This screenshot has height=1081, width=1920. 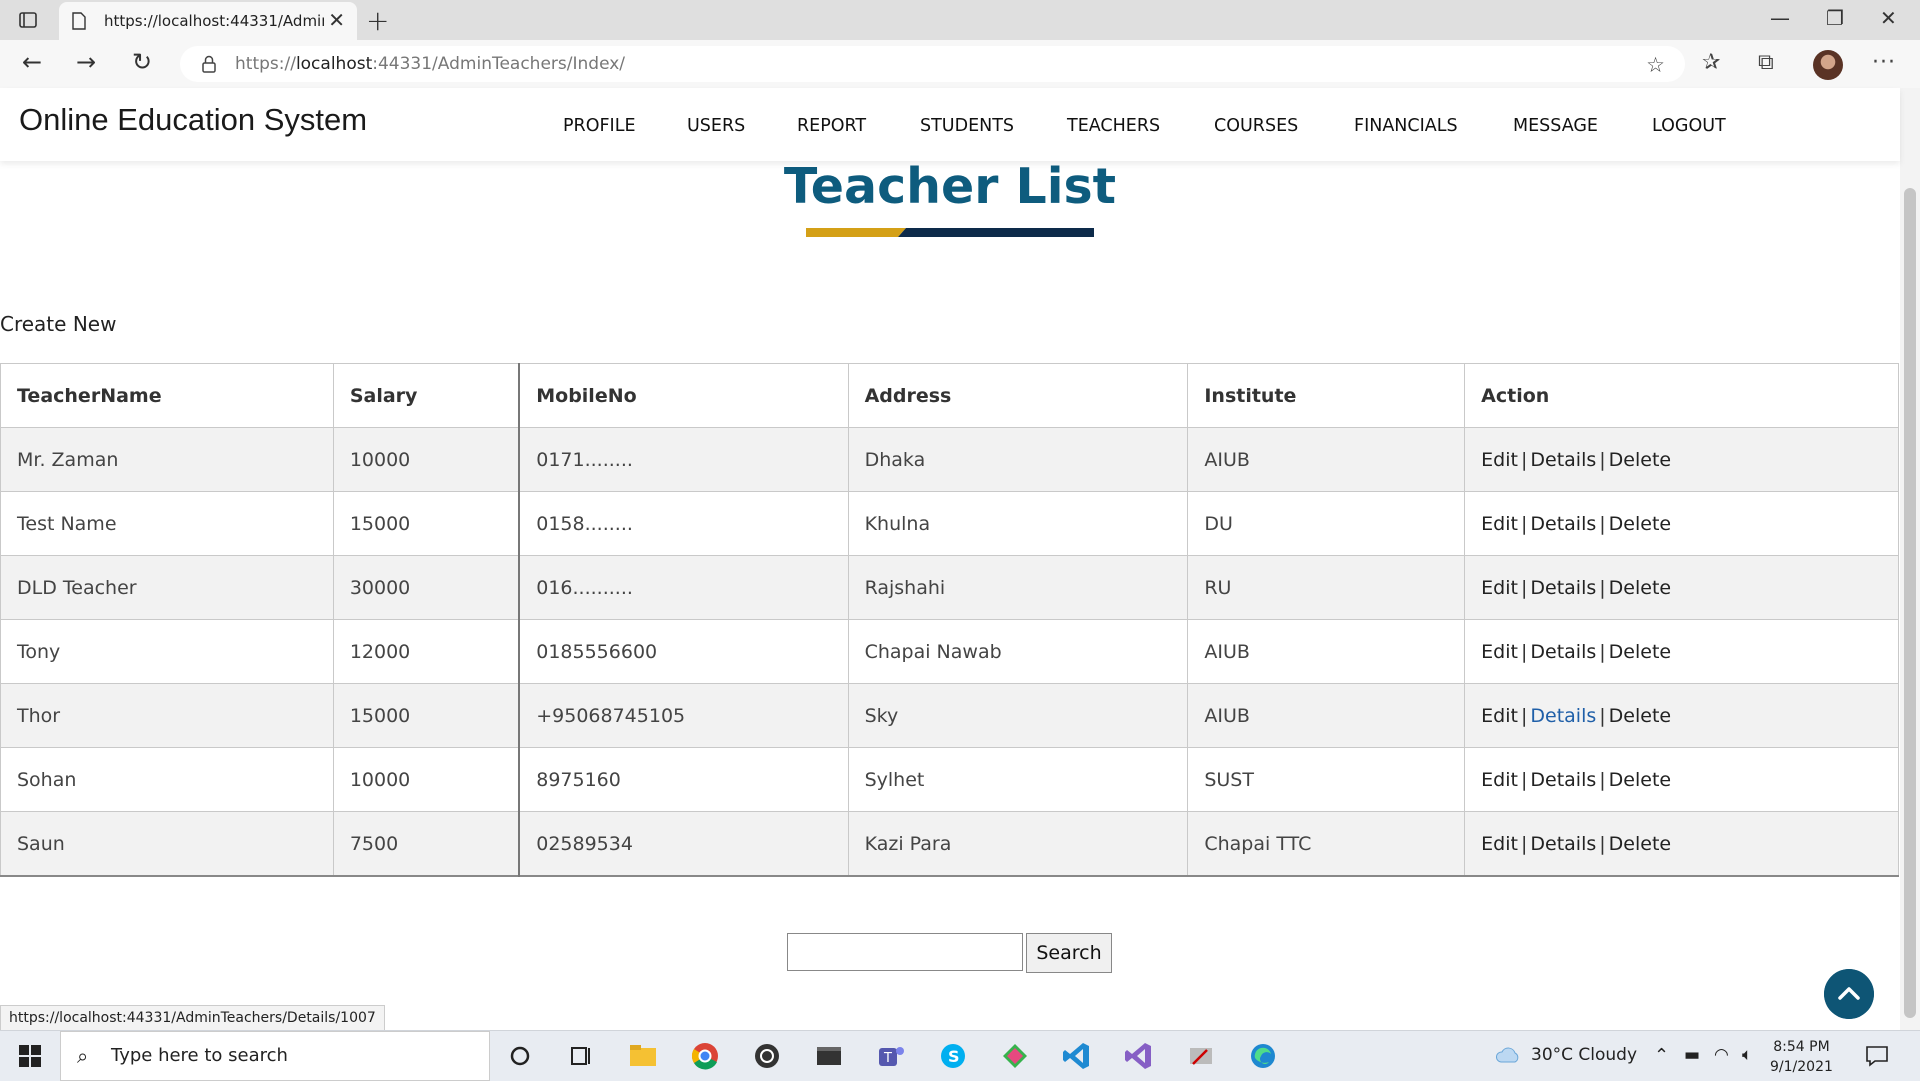 I want to click on cell-teachername: DLD Teacher, so click(x=167, y=587).